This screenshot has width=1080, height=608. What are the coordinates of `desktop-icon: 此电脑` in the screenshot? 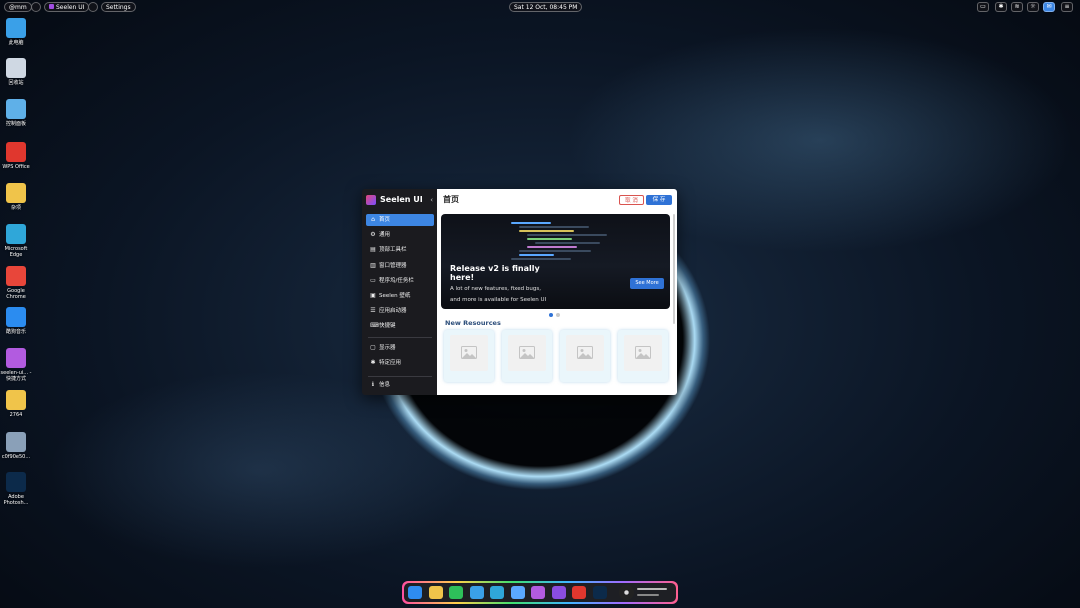 It's located at (16, 32).